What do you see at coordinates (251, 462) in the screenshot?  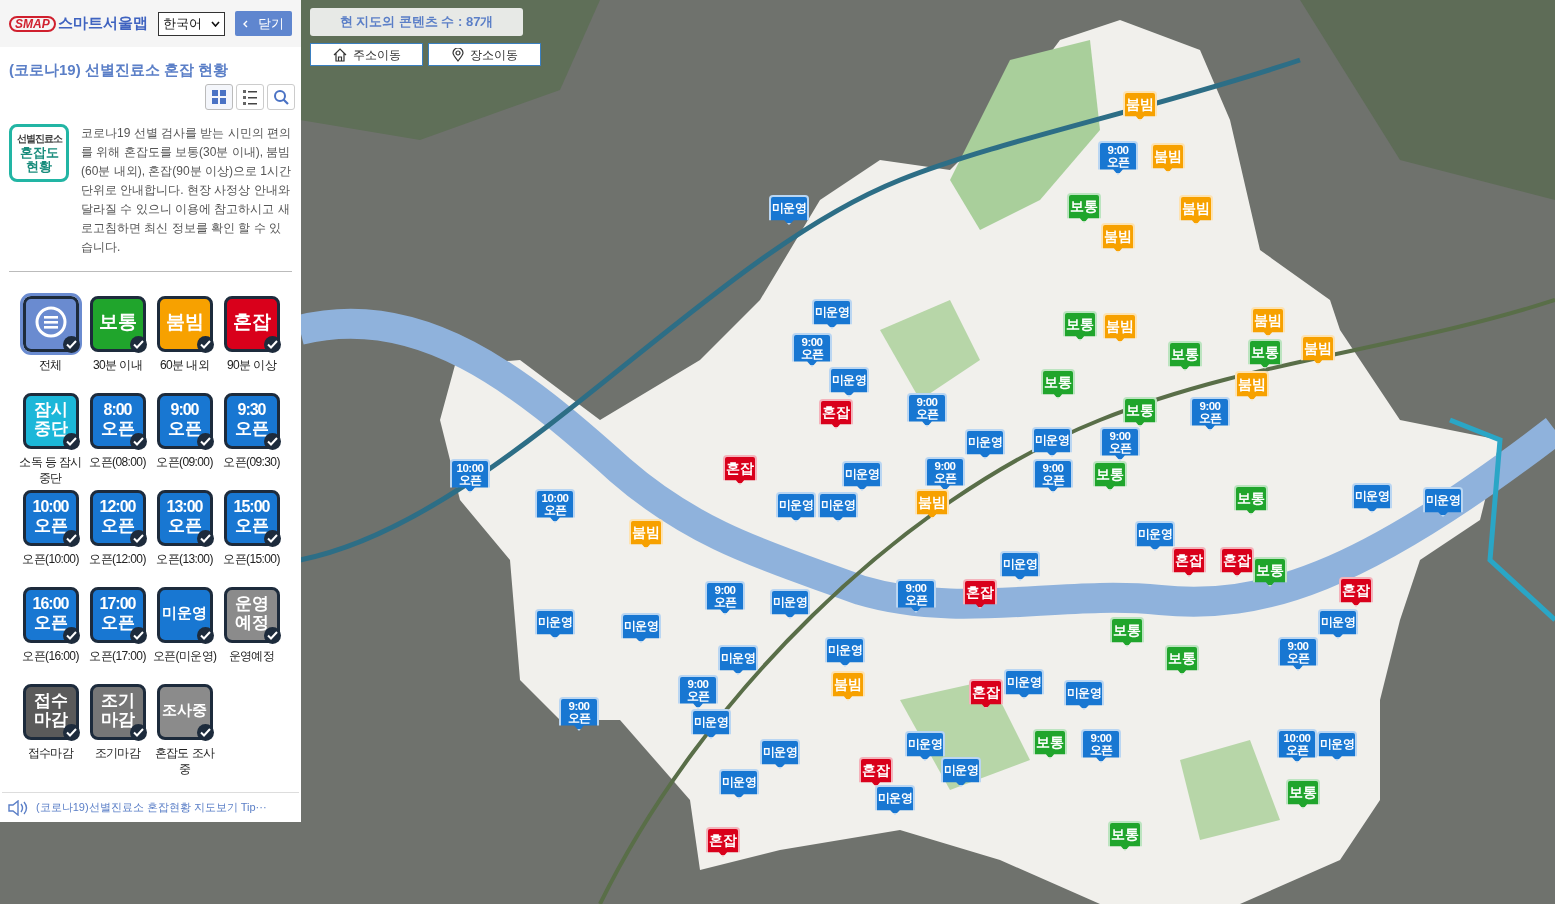 I see `legend-label: 오픈(09:30)` at bounding box center [251, 462].